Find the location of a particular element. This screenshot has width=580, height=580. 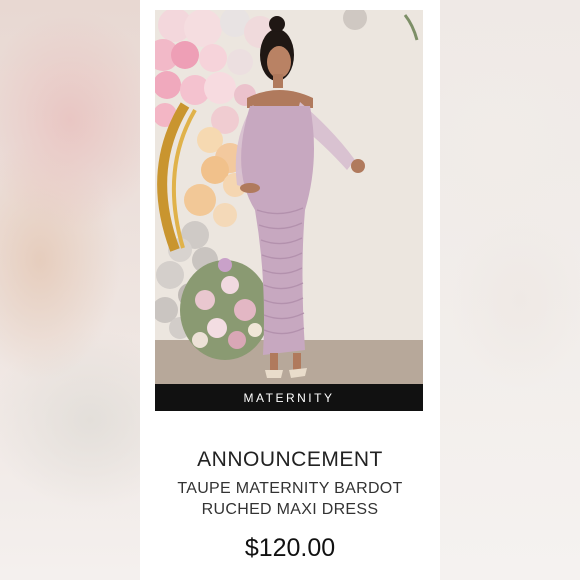

product-subtitle: TAUPE MATERNITY BARDOT RUCHED MAXI DRESS is located at coordinates (290, 499).